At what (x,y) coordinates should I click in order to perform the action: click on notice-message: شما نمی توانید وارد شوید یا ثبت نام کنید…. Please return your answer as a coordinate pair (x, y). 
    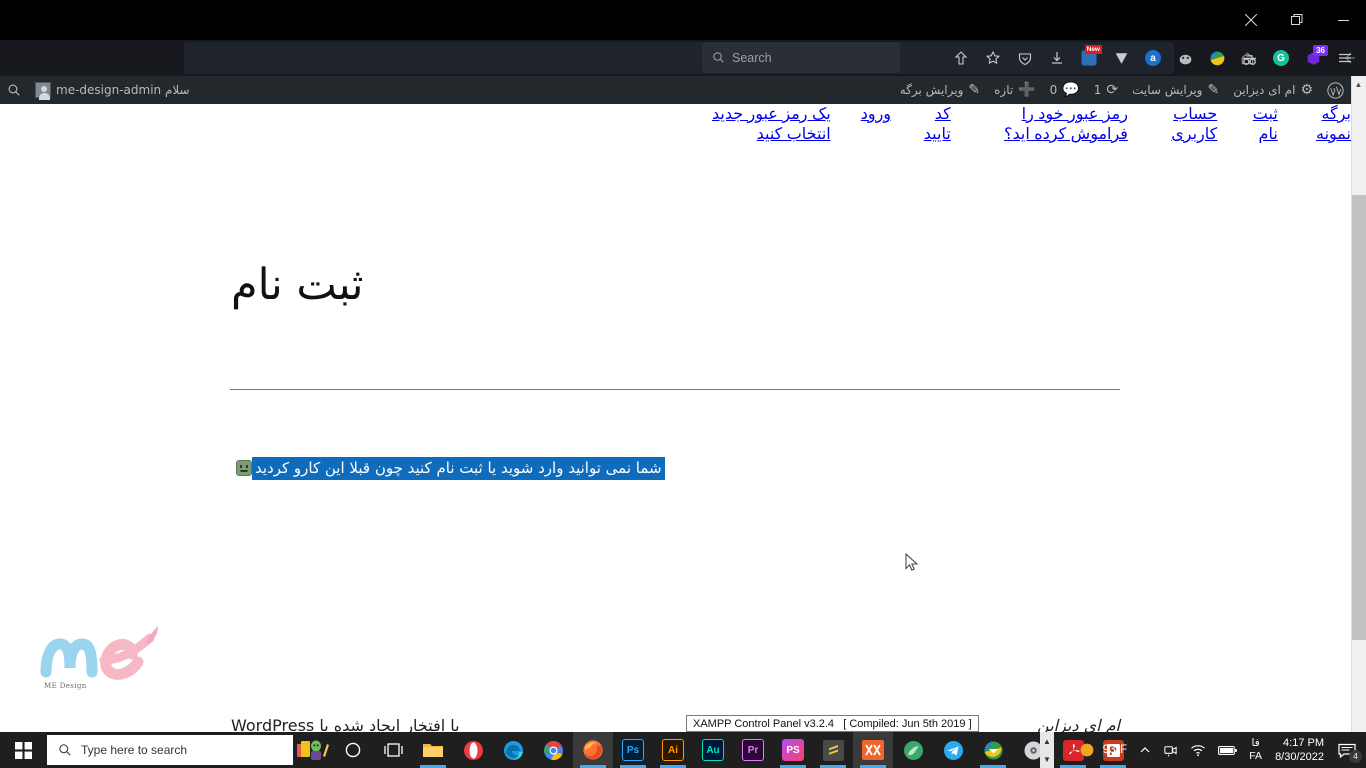
    Looking at the image, I should click on (675, 468).